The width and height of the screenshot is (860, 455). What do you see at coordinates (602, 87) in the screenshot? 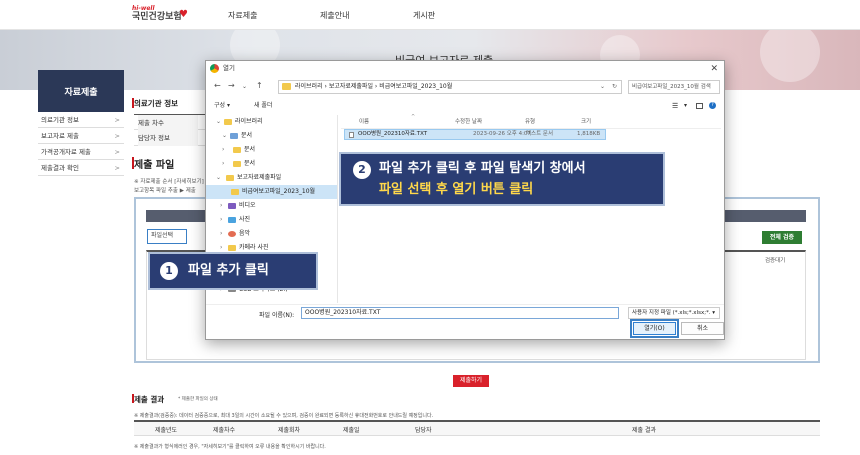
I see `dropdown-chevron-icon: ⌄` at bounding box center [602, 87].